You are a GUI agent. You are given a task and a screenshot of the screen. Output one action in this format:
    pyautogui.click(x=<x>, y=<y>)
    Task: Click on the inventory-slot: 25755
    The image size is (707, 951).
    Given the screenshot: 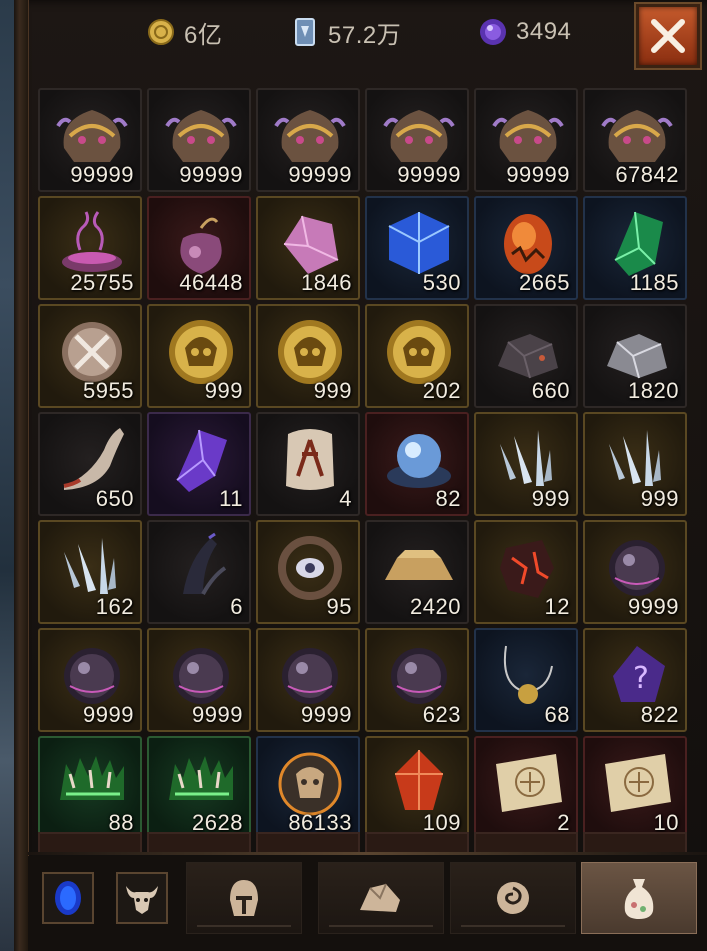 What is the action you would take?
    pyautogui.click(x=90, y=248)
    